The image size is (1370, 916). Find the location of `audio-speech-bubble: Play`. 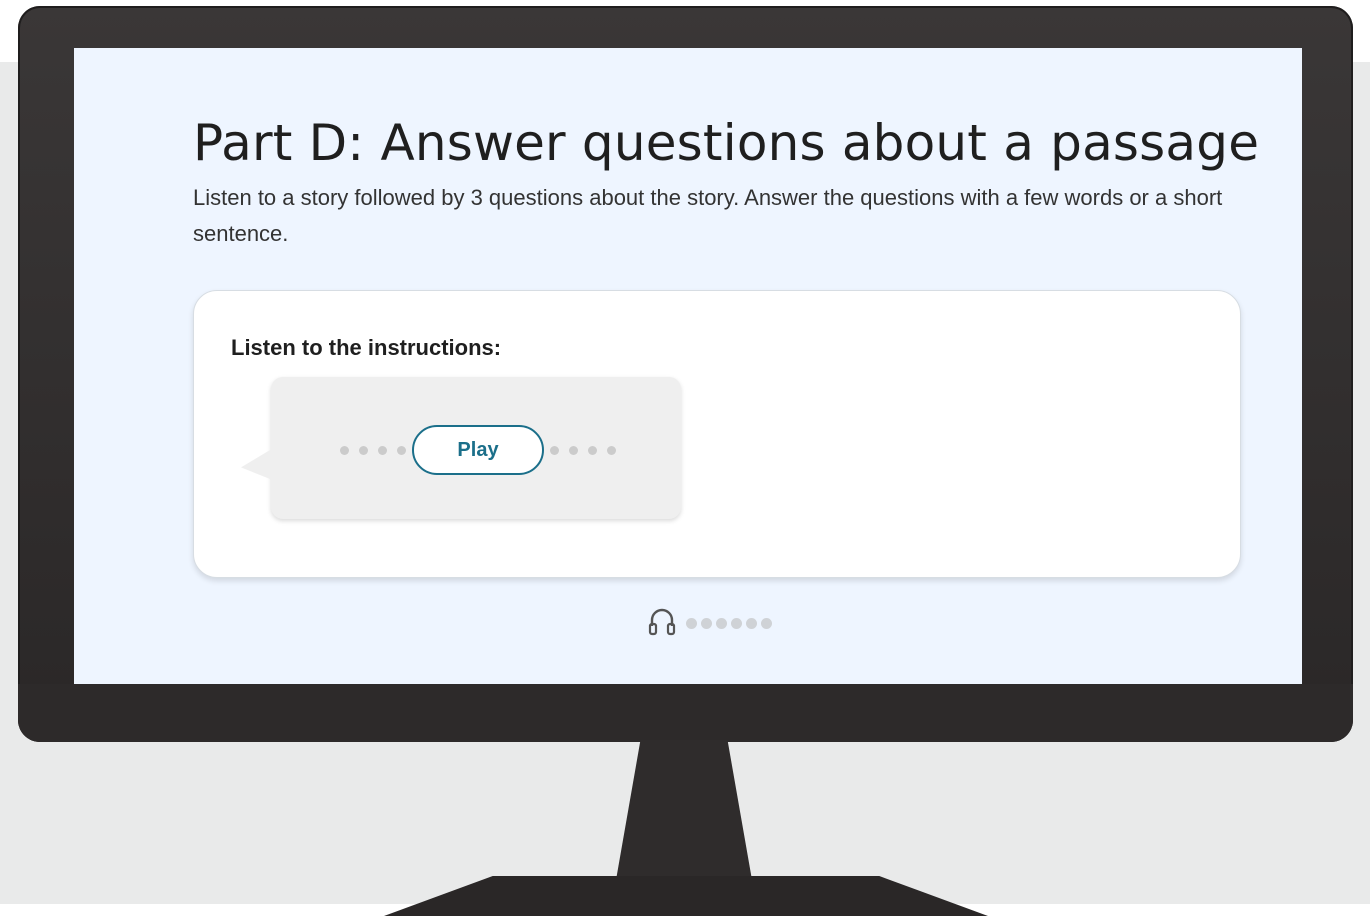

audio-speech-bubble: Play is located at coordinates (461, 448).